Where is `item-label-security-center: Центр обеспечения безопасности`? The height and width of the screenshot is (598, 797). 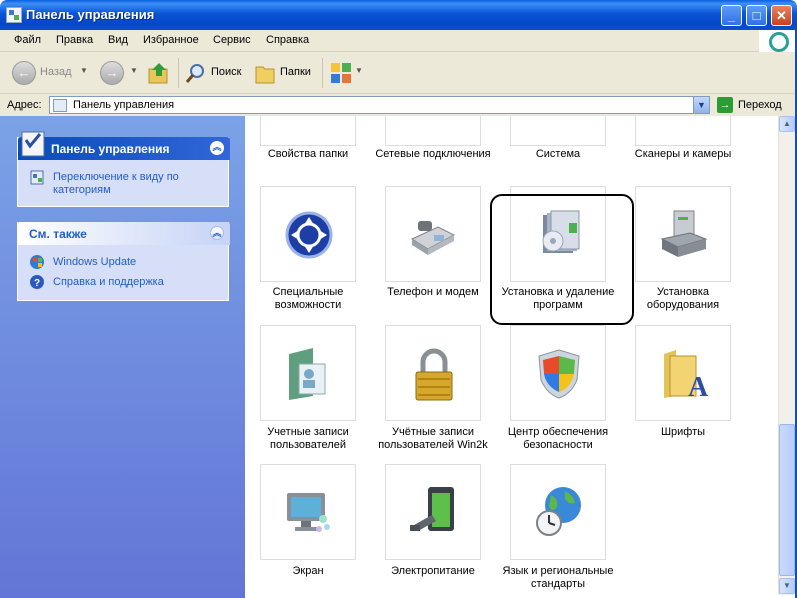
item-label-security-center: Центр обеспечения безопасности is located at coordinates (558, 439).